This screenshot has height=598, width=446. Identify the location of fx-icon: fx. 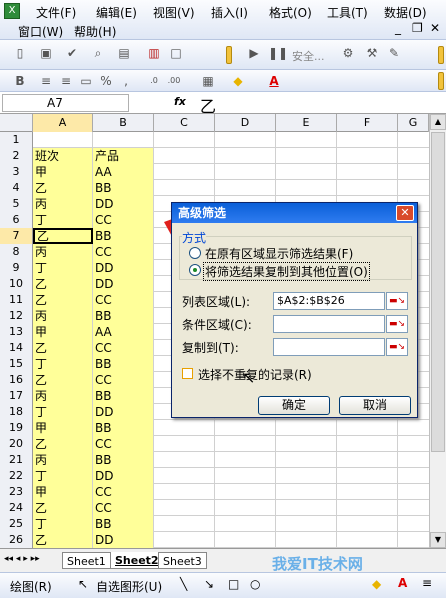
(180, 101).